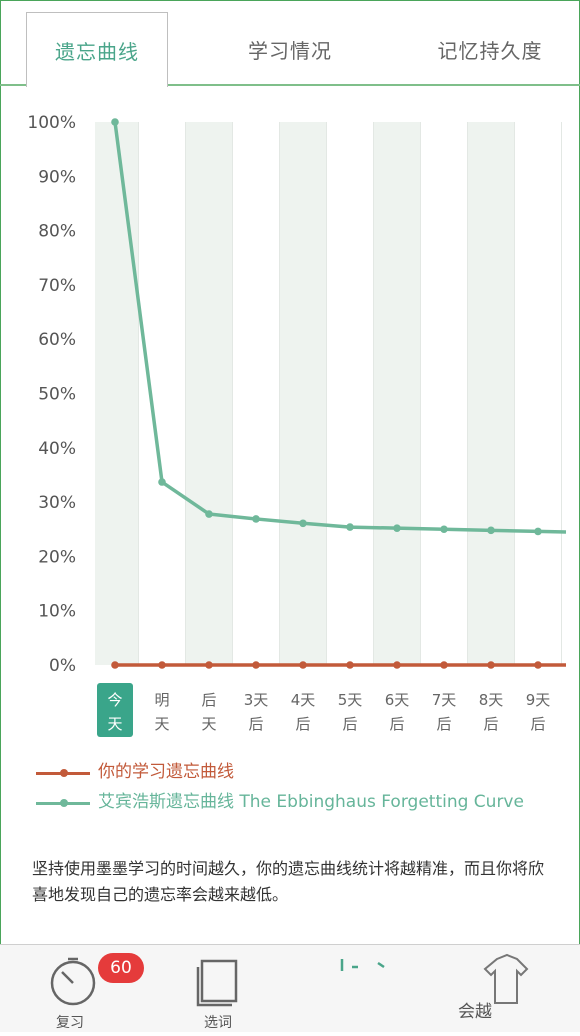  Describe the element at coordinates (57, 449) in the screenshot. I see `y-tick-label: 40%` at that location.